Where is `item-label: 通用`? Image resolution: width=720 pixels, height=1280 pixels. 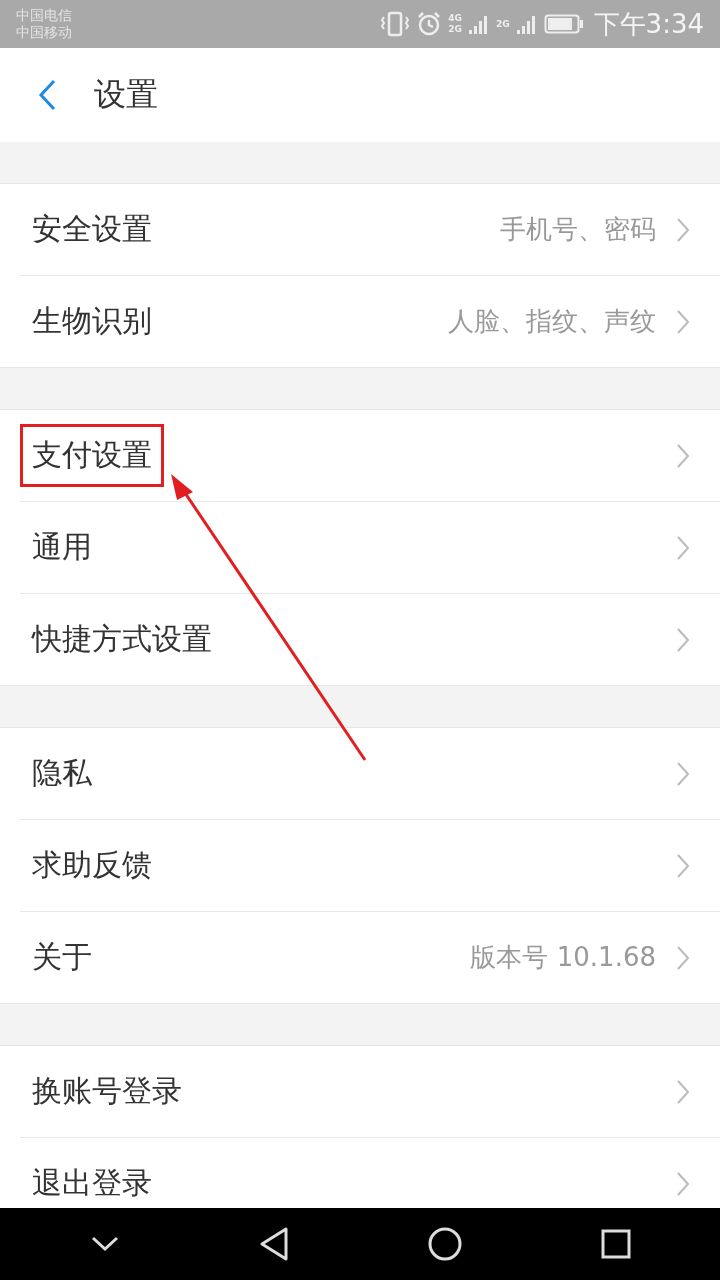 item-label: 通用 is located at coordinates (62, 547).